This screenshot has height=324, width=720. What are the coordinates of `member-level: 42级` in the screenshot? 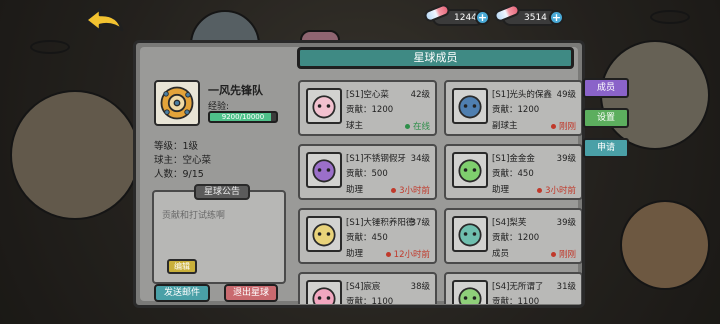 It's located at (420, 95).